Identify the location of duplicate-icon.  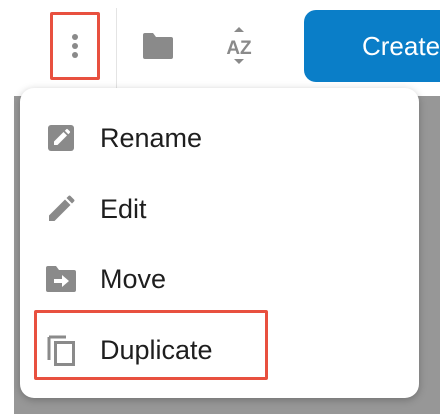
(61, 350).